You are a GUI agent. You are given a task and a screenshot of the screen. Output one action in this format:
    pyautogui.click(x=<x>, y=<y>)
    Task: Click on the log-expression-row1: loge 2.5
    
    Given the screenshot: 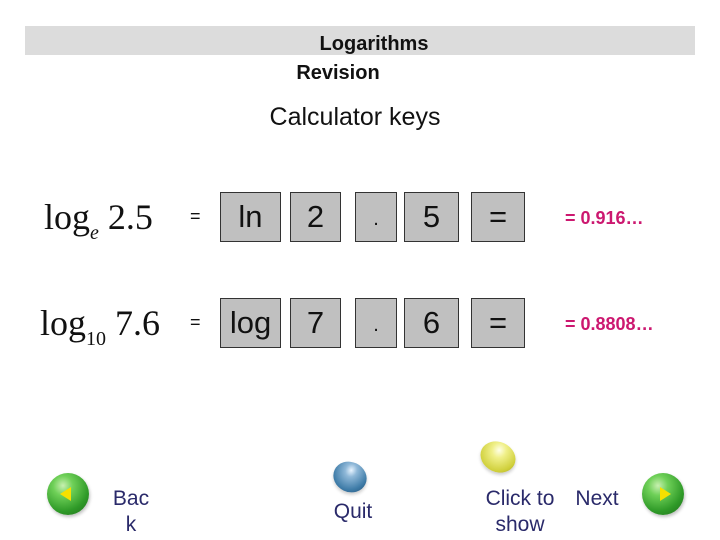 What is the action you would take?
    pyautogui.click(x=98, y=220)
    